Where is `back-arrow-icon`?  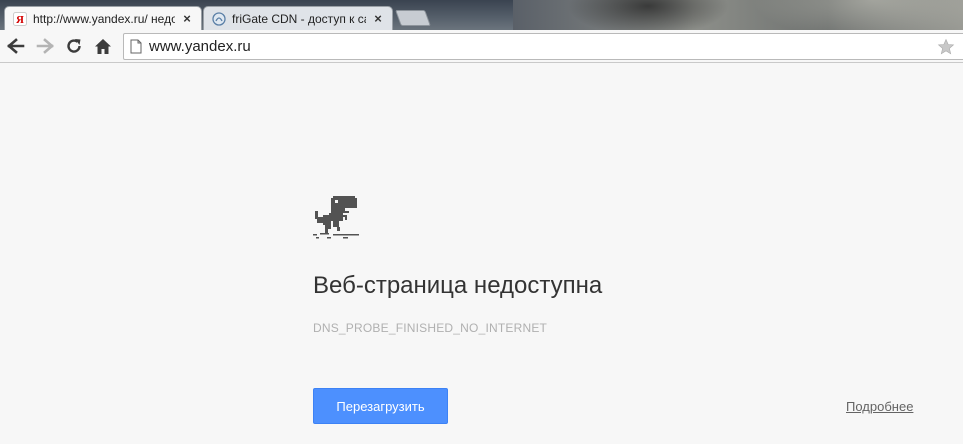
back-arrow-icon is located at coordinates (16, 46).